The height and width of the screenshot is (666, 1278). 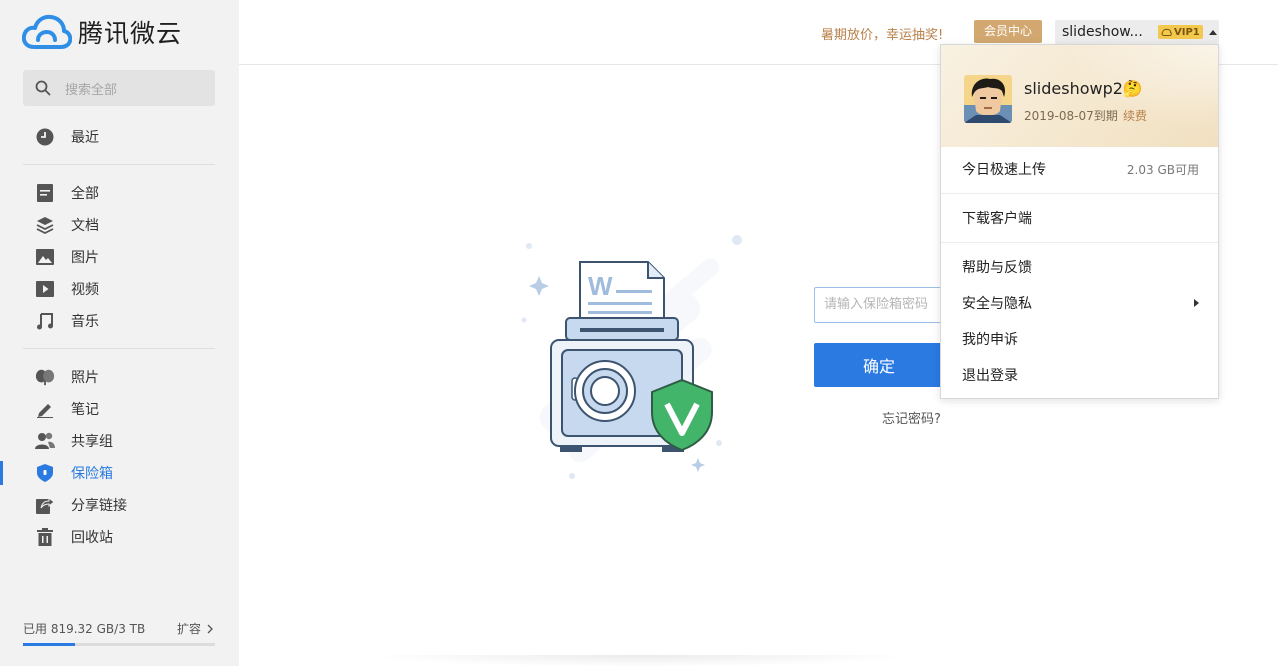 I want to click on username-text: slideshowp2, so click(x=1073, y=88).